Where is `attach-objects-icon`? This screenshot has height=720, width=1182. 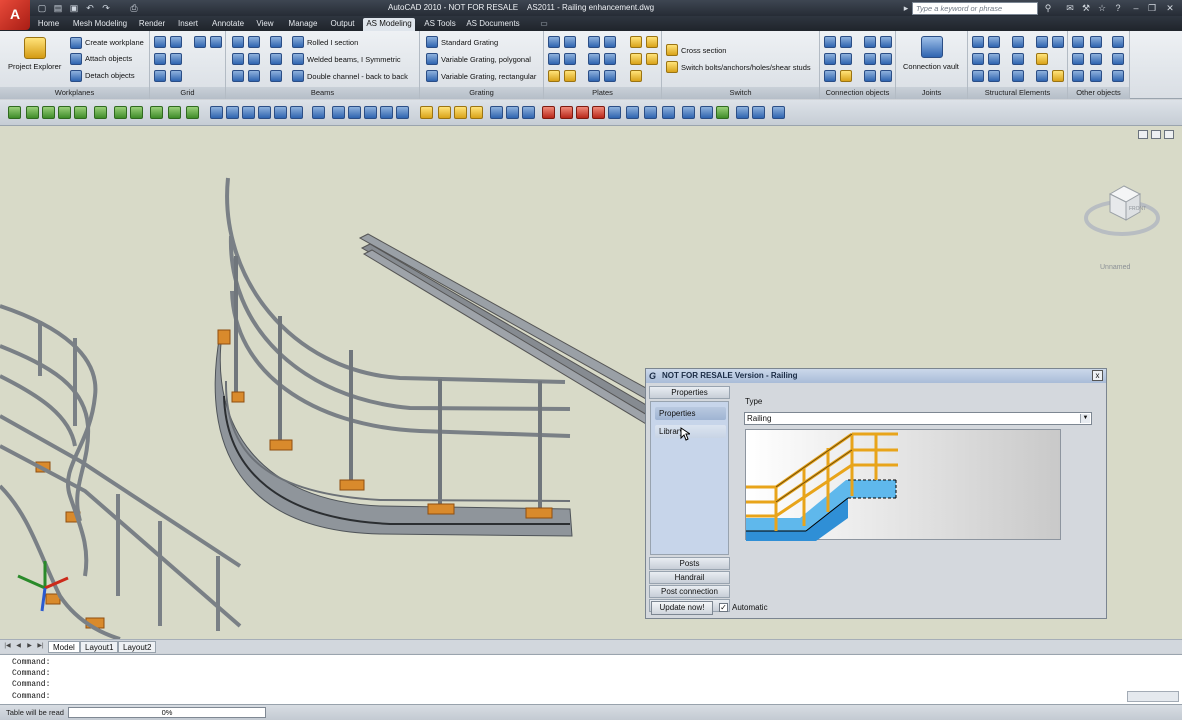
attach-objects-icon is located at coordinates (76, 59).